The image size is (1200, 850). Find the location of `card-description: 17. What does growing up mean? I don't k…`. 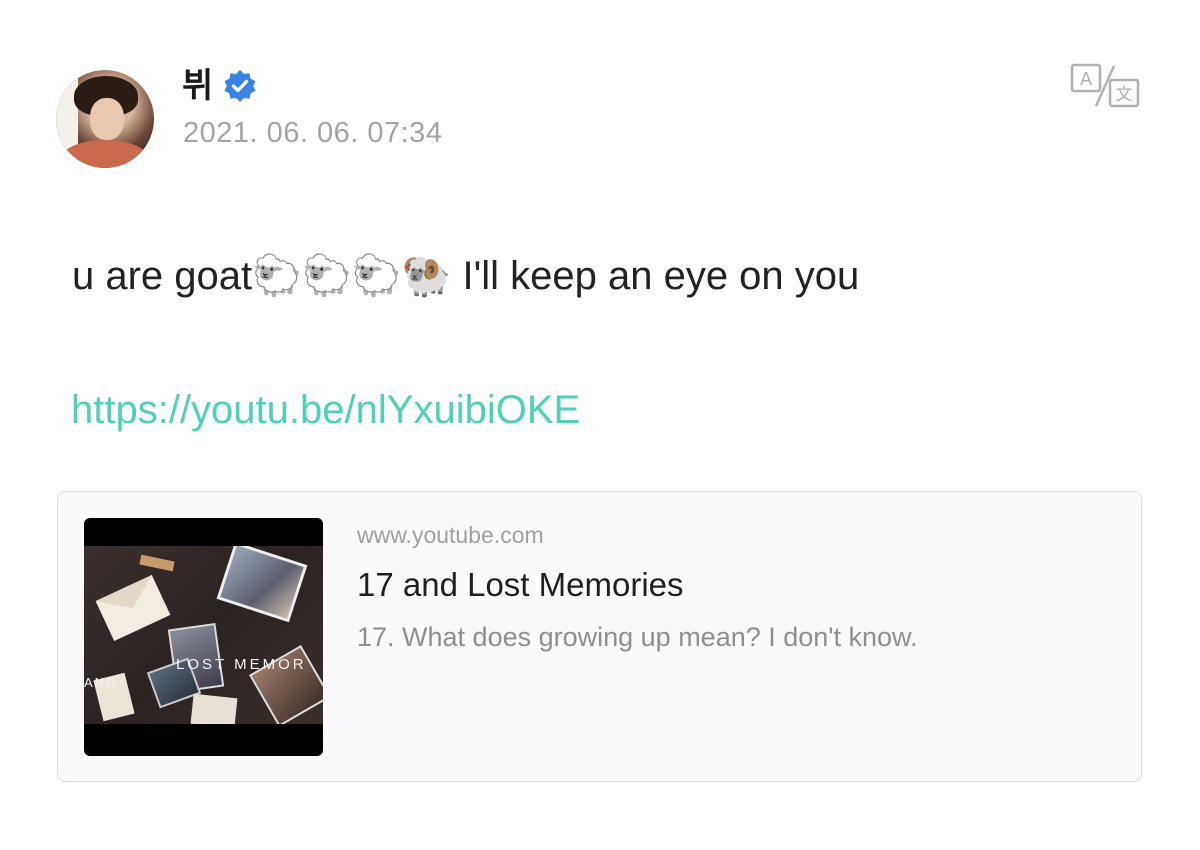

card-description: 17. What does growing up mean? I don't k… is located at coordinates (637, 637).